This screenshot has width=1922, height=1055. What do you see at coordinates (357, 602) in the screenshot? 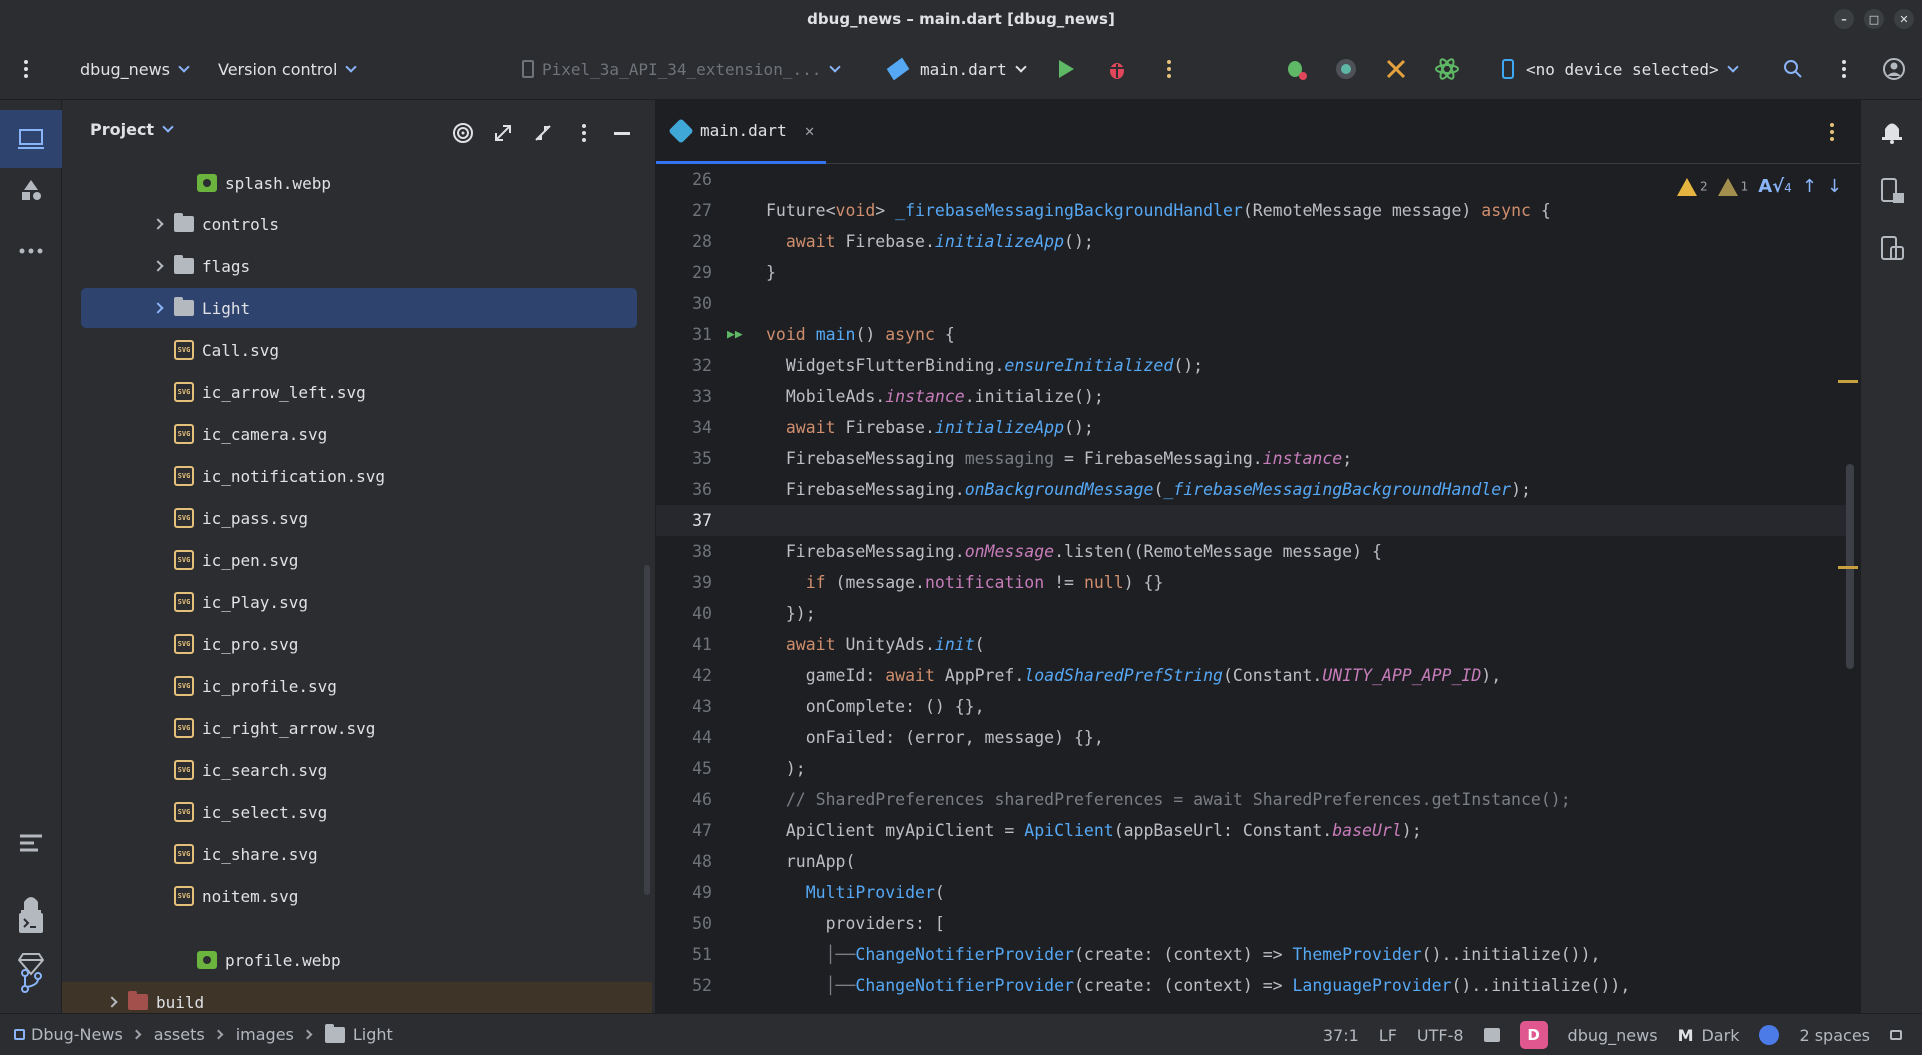
I see `tree-item-file: SVG ic_Play.svg` at bounding box center [357, 602].